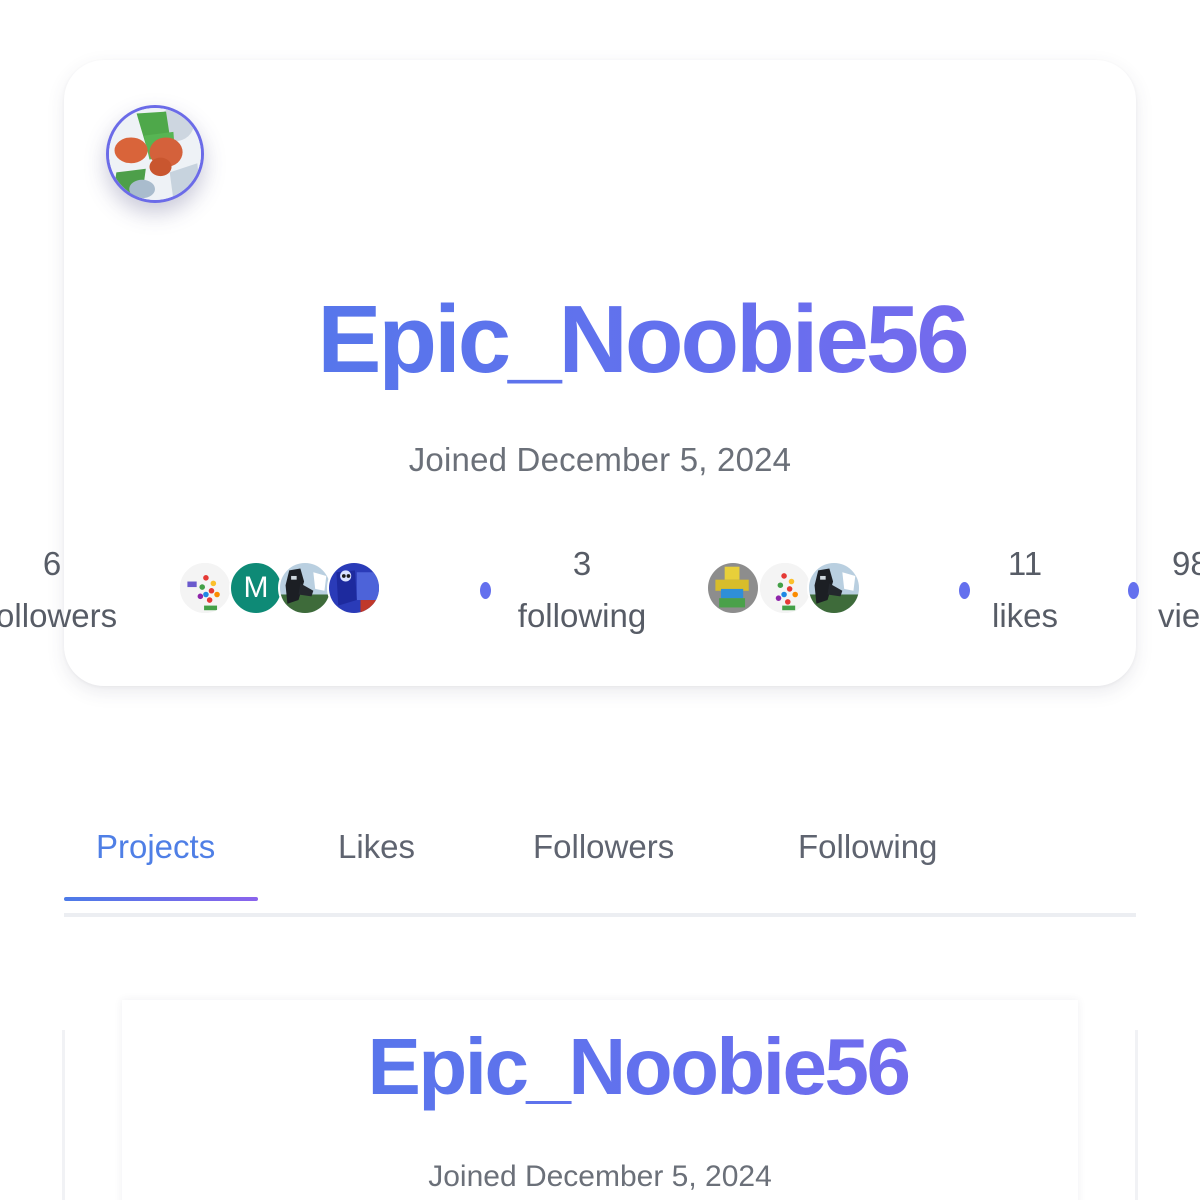 The height and width of the screenshot is (1200, 1200). I want to click on profile-avatar, so click(155, 154).